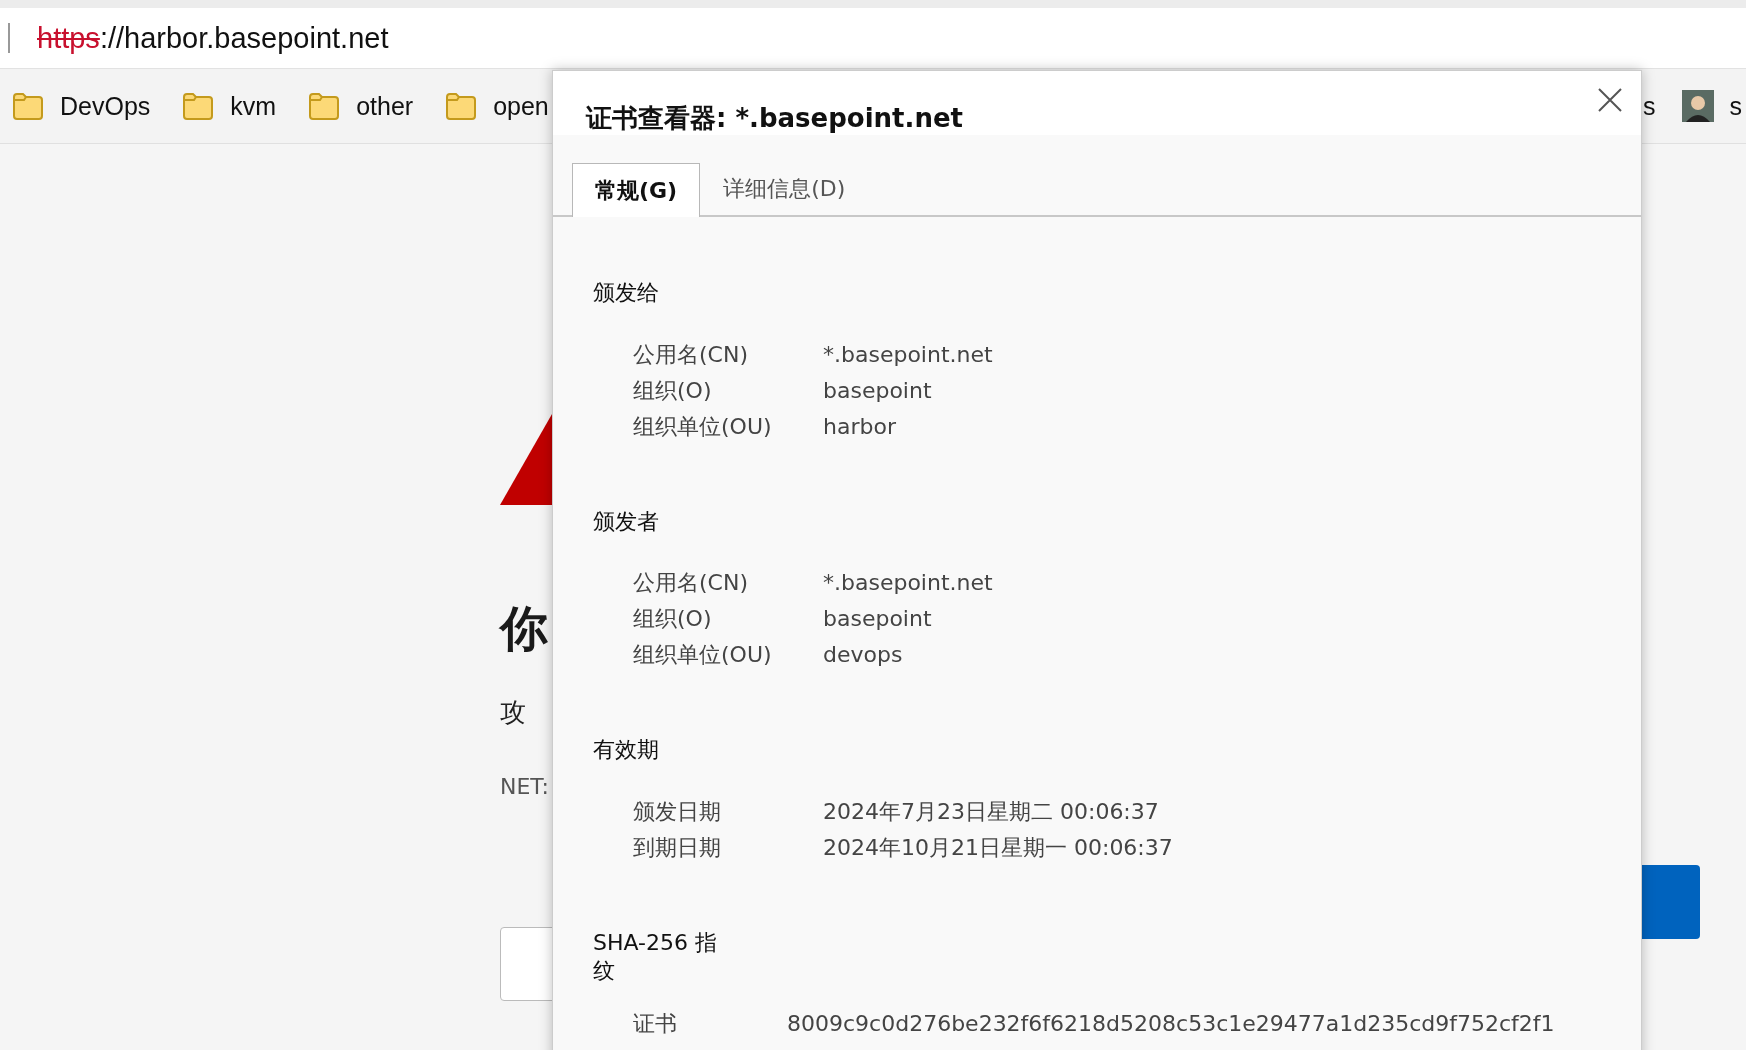 This screenshot has height=1050, width=1746. I want to click on bookmark-label: open, so click(521, 106).